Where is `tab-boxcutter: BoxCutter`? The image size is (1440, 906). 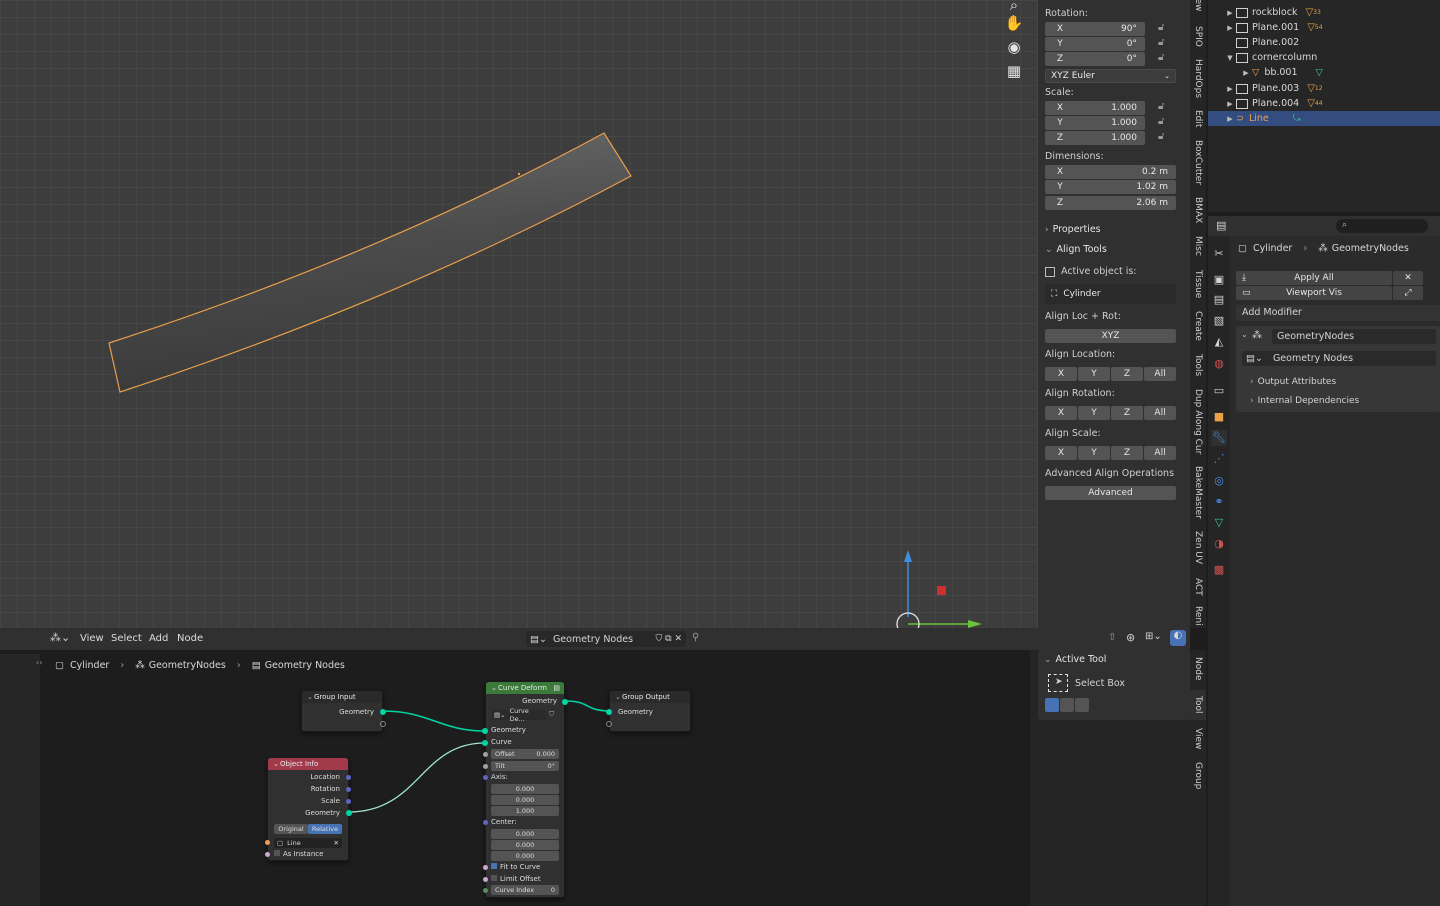 tab-boxcutter: BoxCutter is located at coordinates (1198, 163).